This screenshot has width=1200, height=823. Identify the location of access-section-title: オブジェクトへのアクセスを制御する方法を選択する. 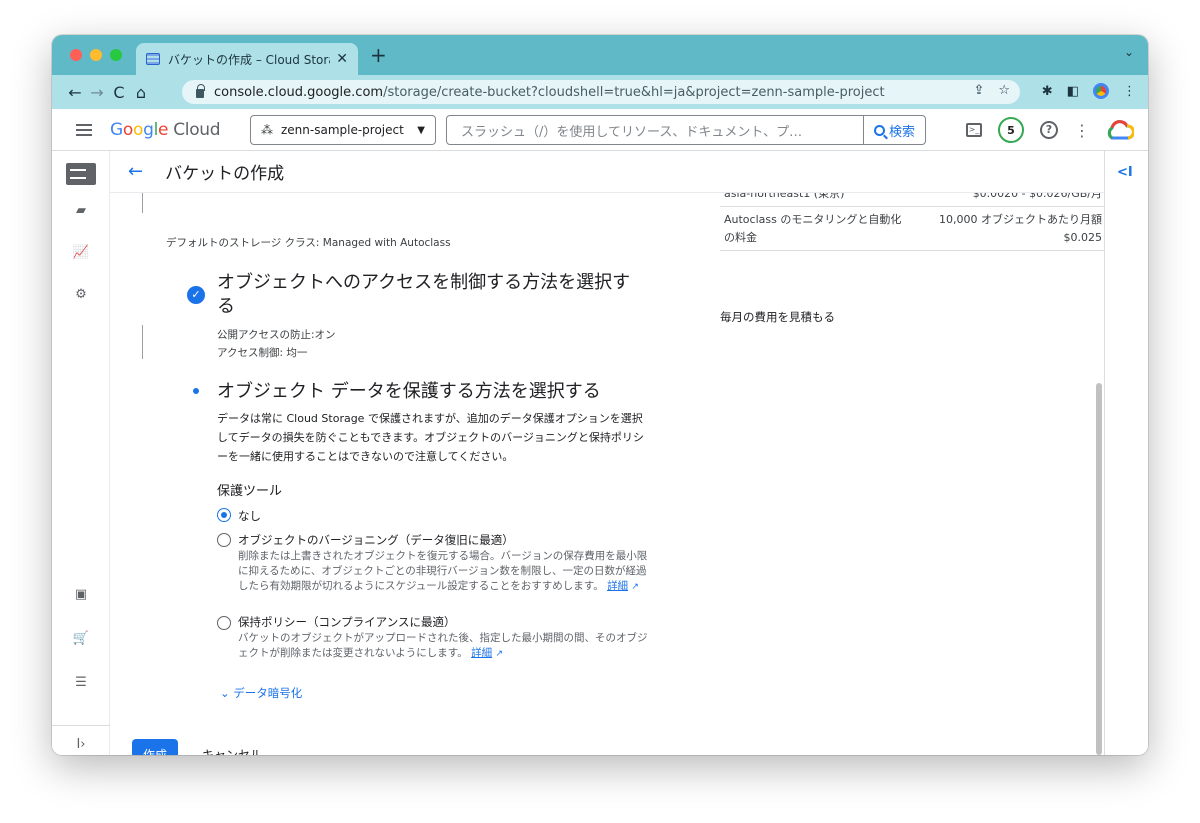
(432, 295).